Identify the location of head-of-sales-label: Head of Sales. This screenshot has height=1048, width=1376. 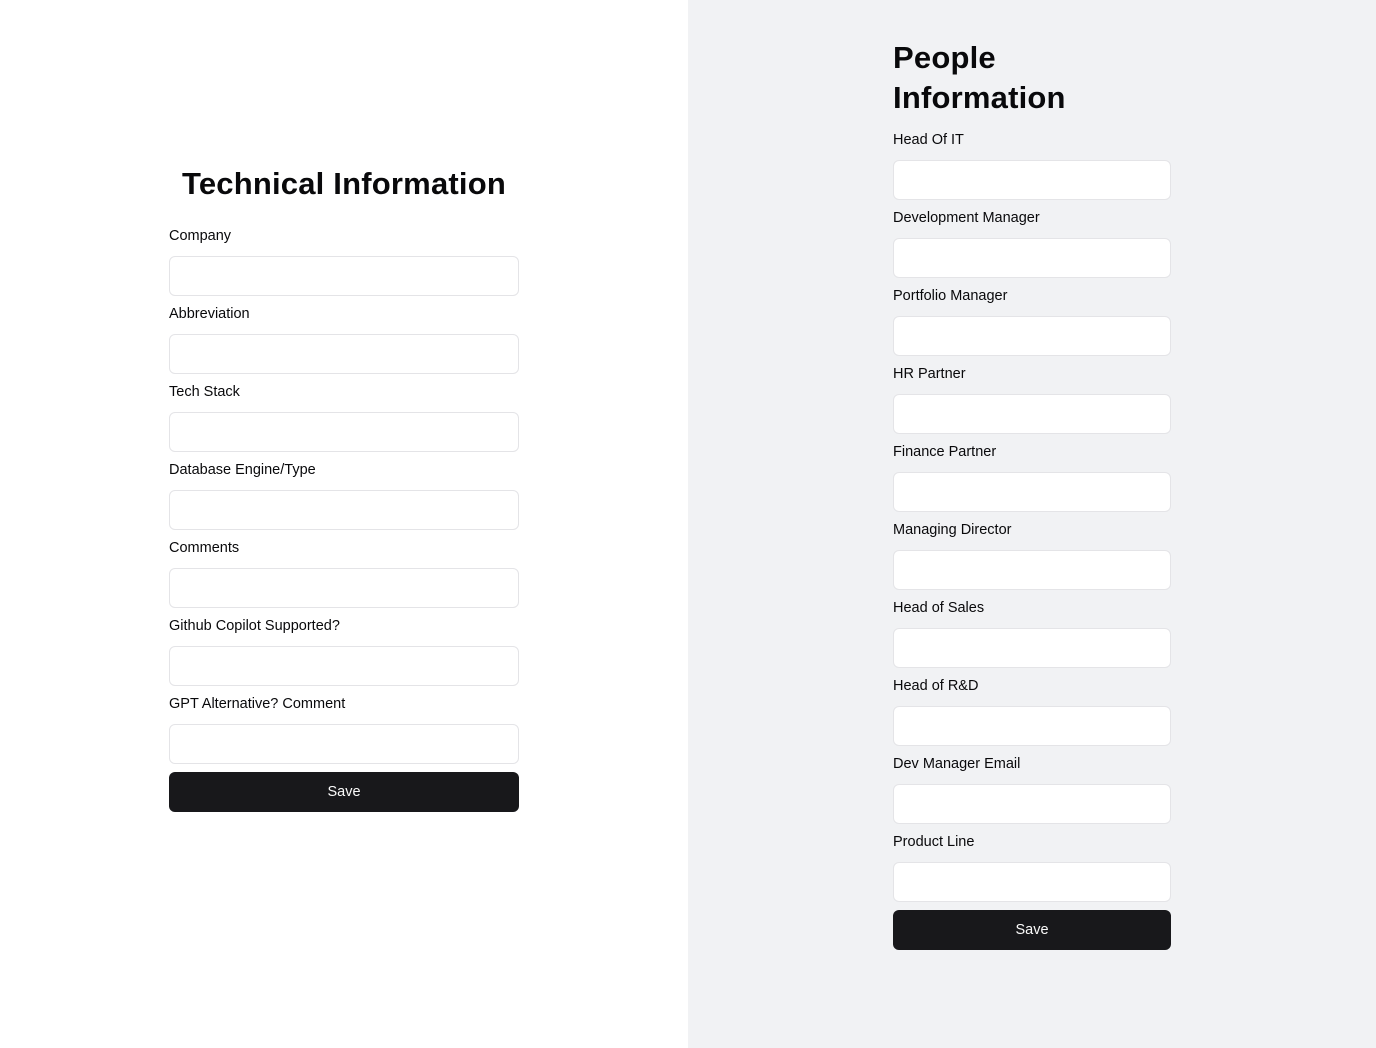
(939, 608).